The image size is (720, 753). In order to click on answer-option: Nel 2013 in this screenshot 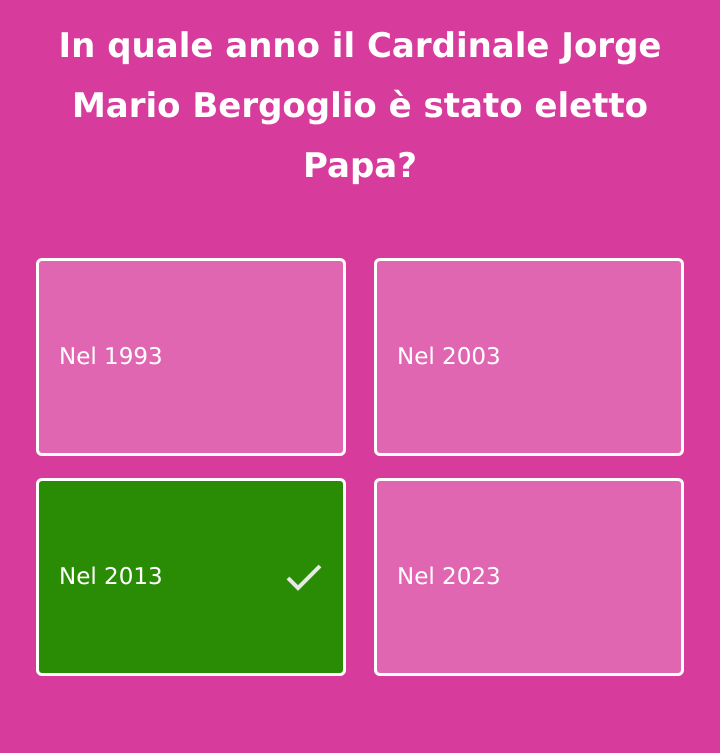, I will do `click(191, 577)`.